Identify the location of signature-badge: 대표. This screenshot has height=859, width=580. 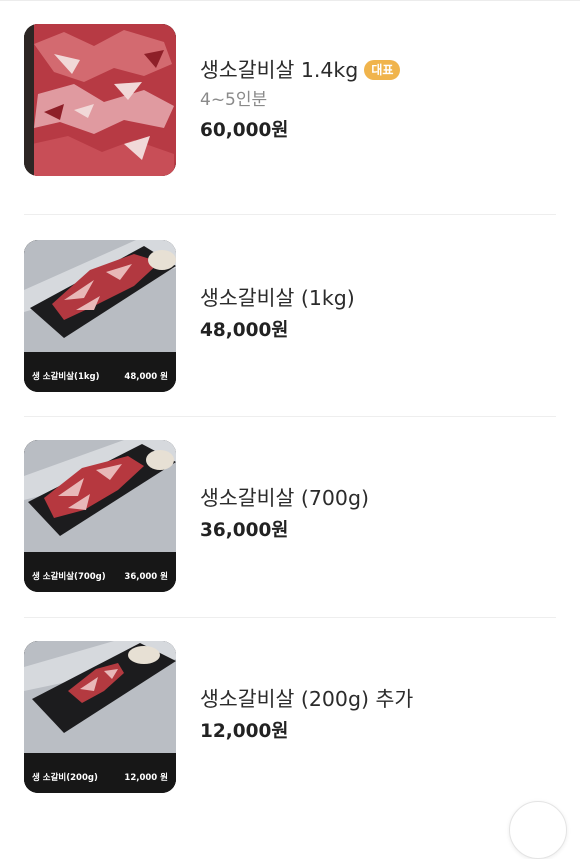
(382, 70).